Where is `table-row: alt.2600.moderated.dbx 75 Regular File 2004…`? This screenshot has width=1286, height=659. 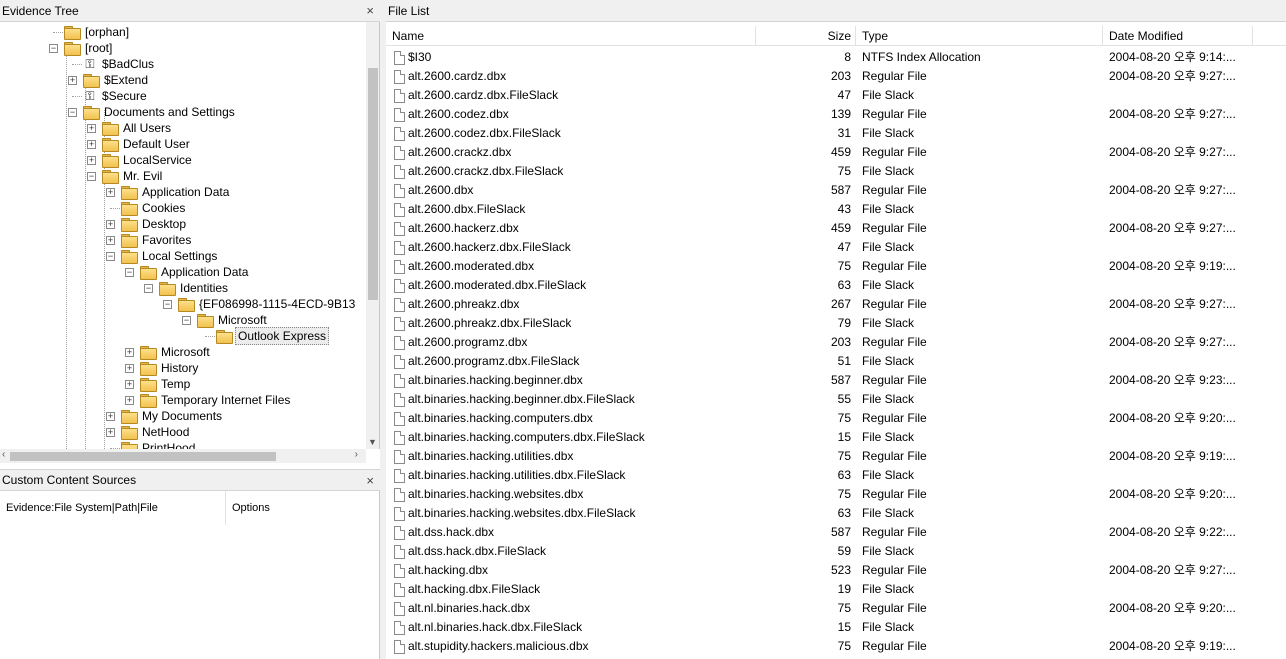
table-row: alt.2600.moderated.dbx 75 Regular File 2004… is located at coordinates (836, 266).